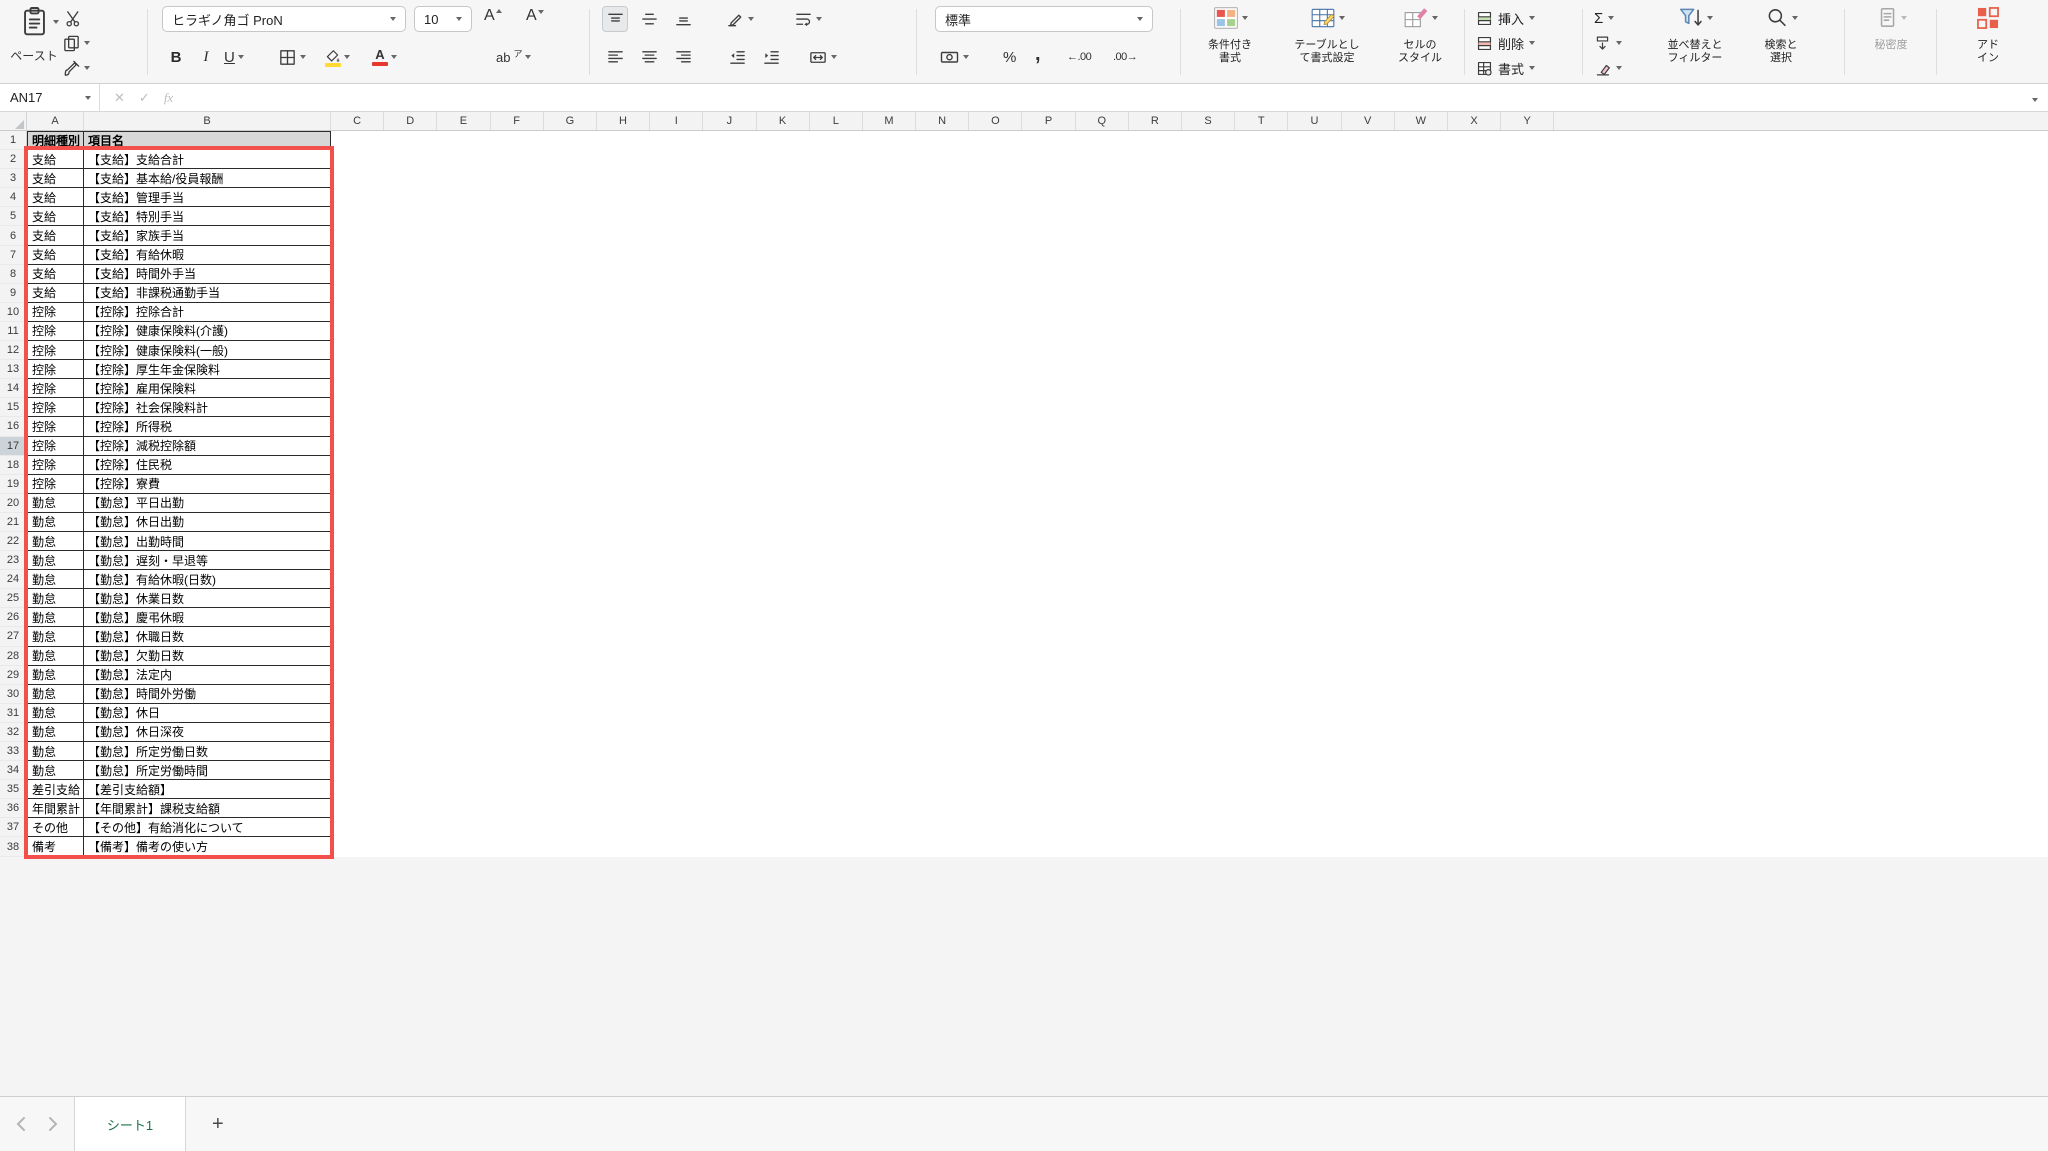 This screenshot has height=1151, width=2048. What do you see at coordinates (649, 57) in the screenshot?
I see `align-center-button` at bounding box center [649, 57].